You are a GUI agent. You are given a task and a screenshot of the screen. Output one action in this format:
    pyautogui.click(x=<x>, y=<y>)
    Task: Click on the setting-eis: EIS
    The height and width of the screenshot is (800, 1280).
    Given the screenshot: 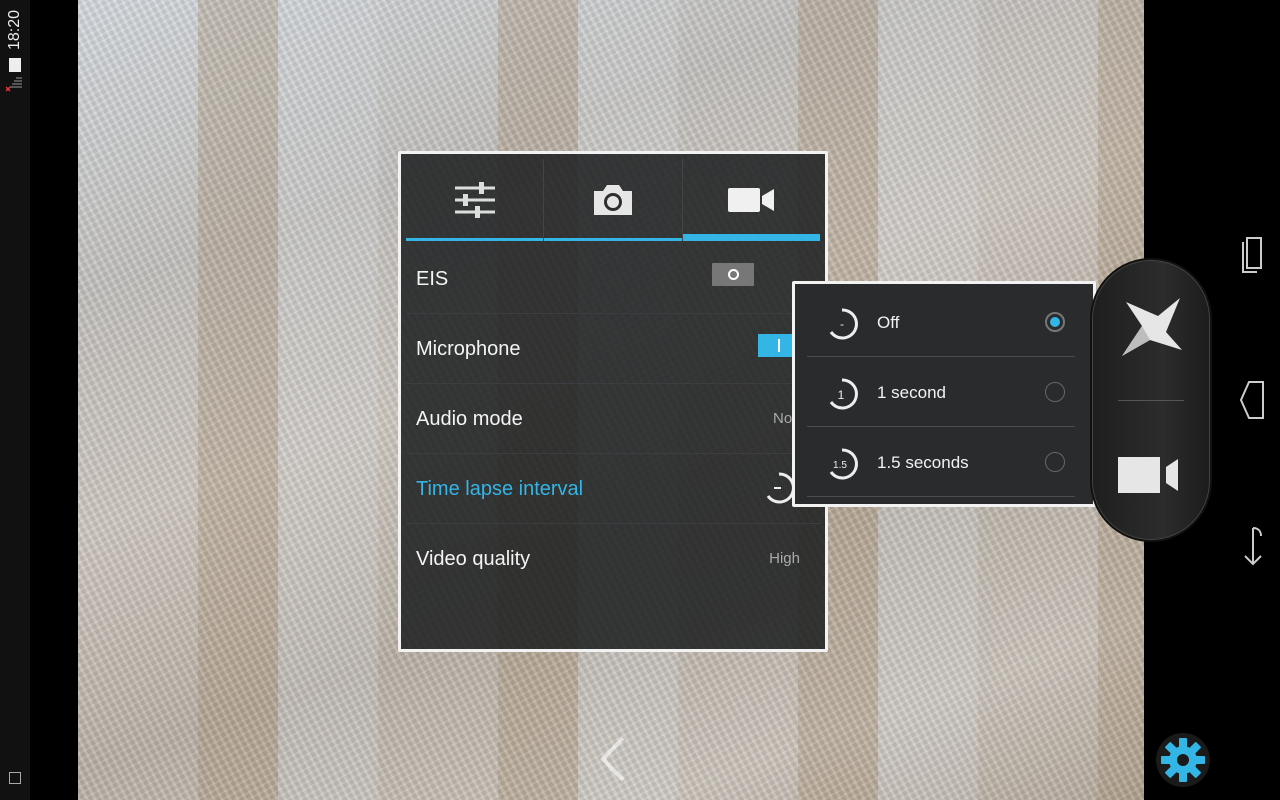 What is the action you would take?
    pyautogui.click(x=613, y=279)
    